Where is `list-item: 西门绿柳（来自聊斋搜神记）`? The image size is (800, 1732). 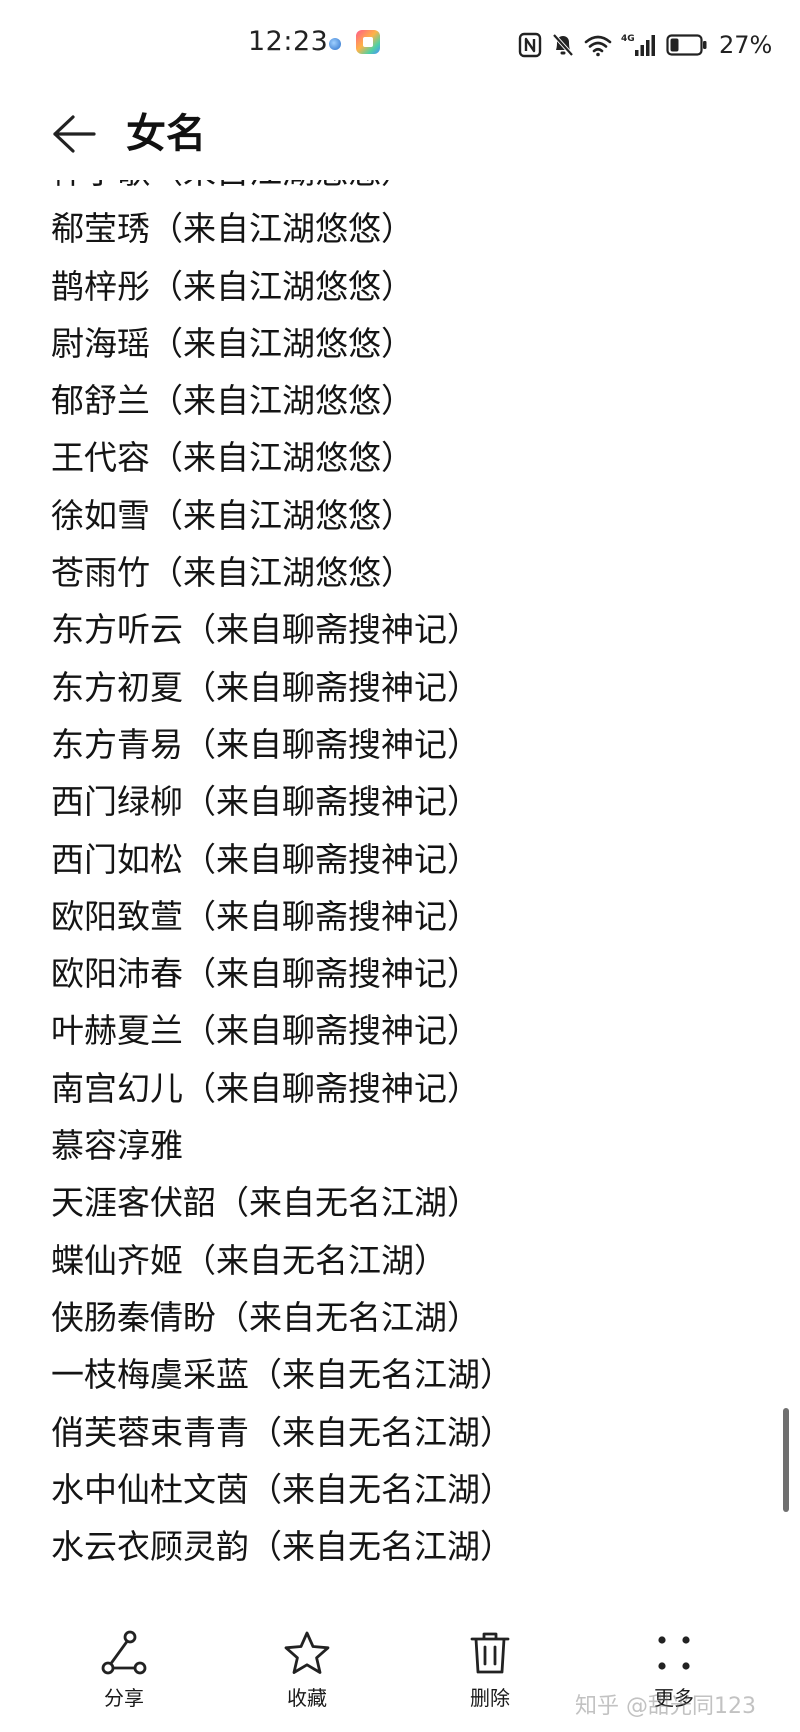 list-item: 西门绿柳（来自聊斋搜神记） is located at coordinates (256, 801).